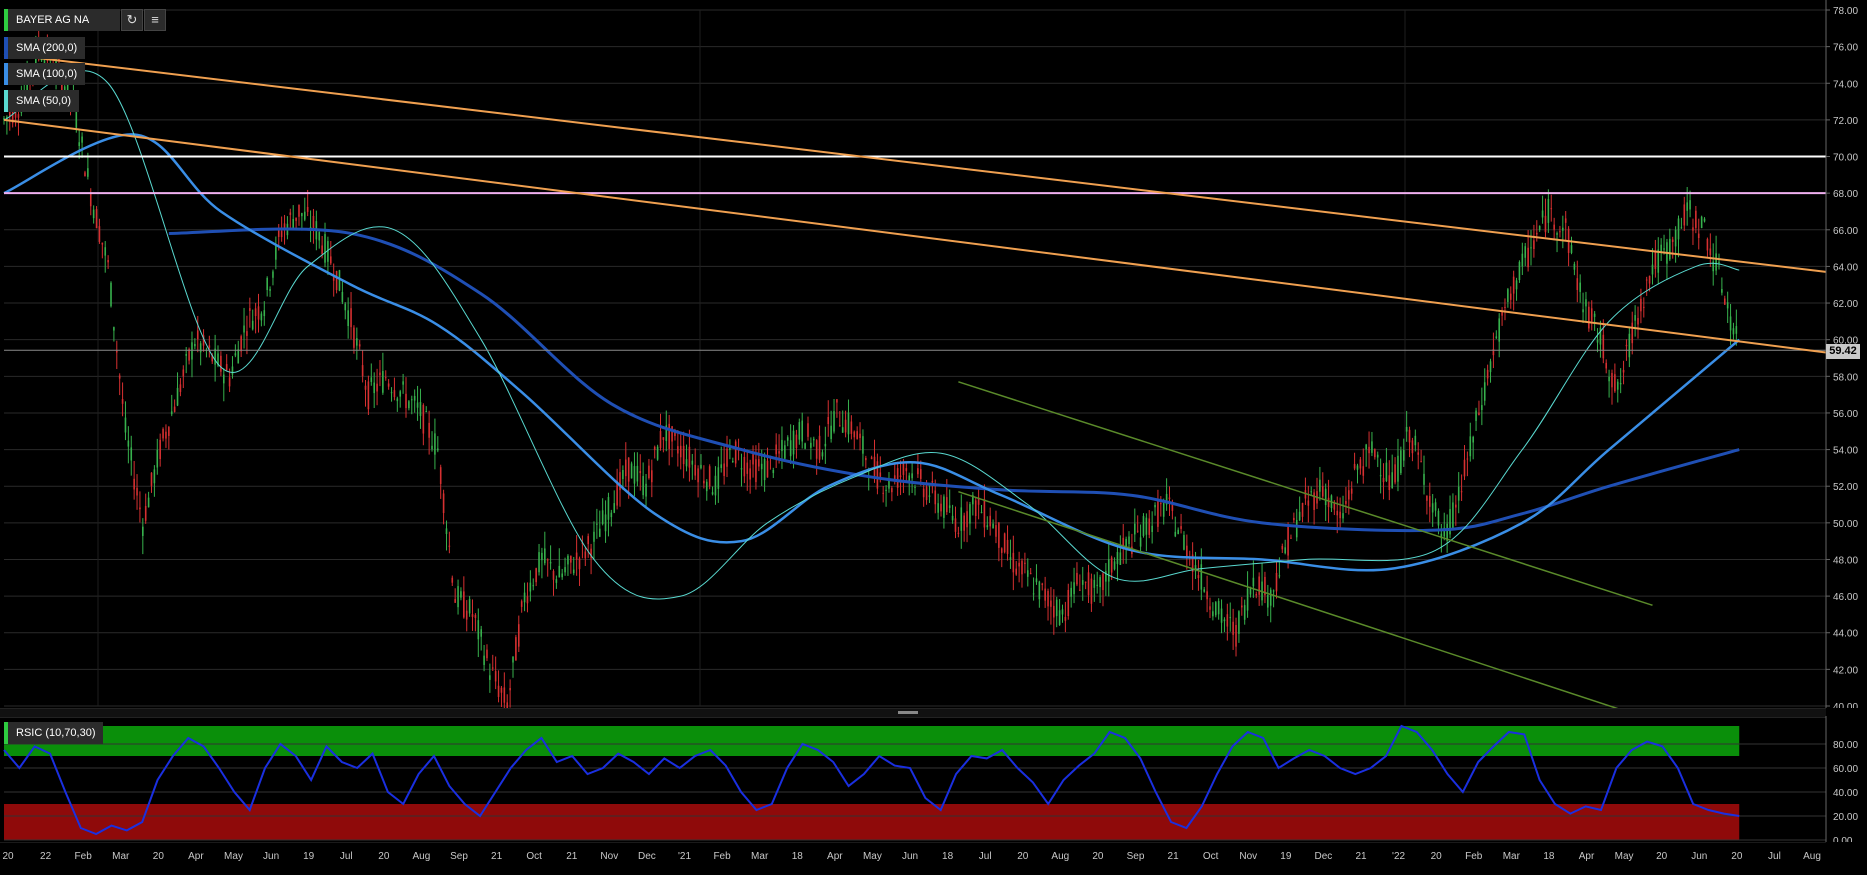  I want to click on legend-sma-50: SMA (50,0), so click(42, 101).